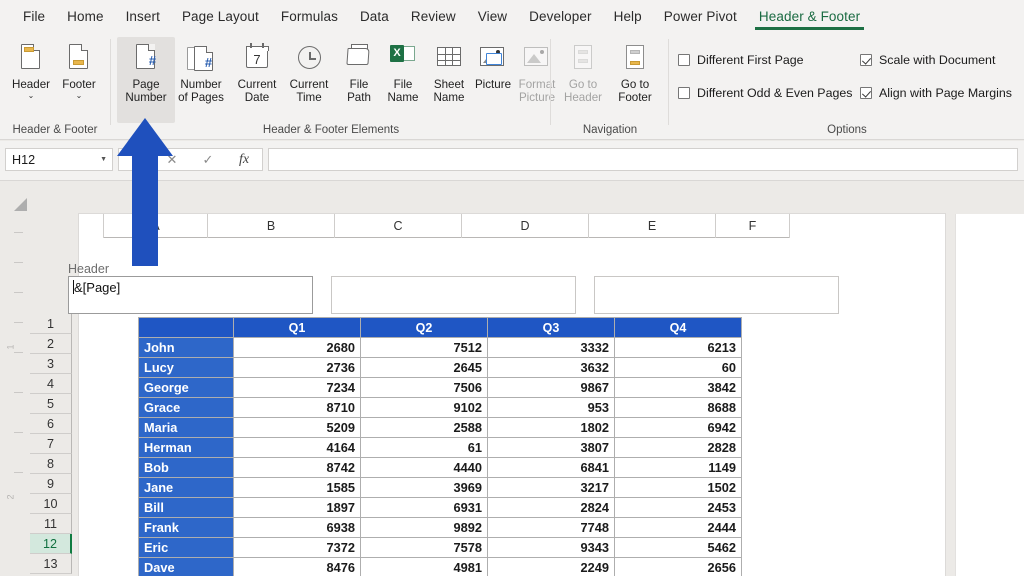 This screenshot has height=576, width=1024. What do you see at coordinates (201, 80) in the screenshot?
I see `number-of-pages-button: # Number of Pages` at bounding box center [201, 80].